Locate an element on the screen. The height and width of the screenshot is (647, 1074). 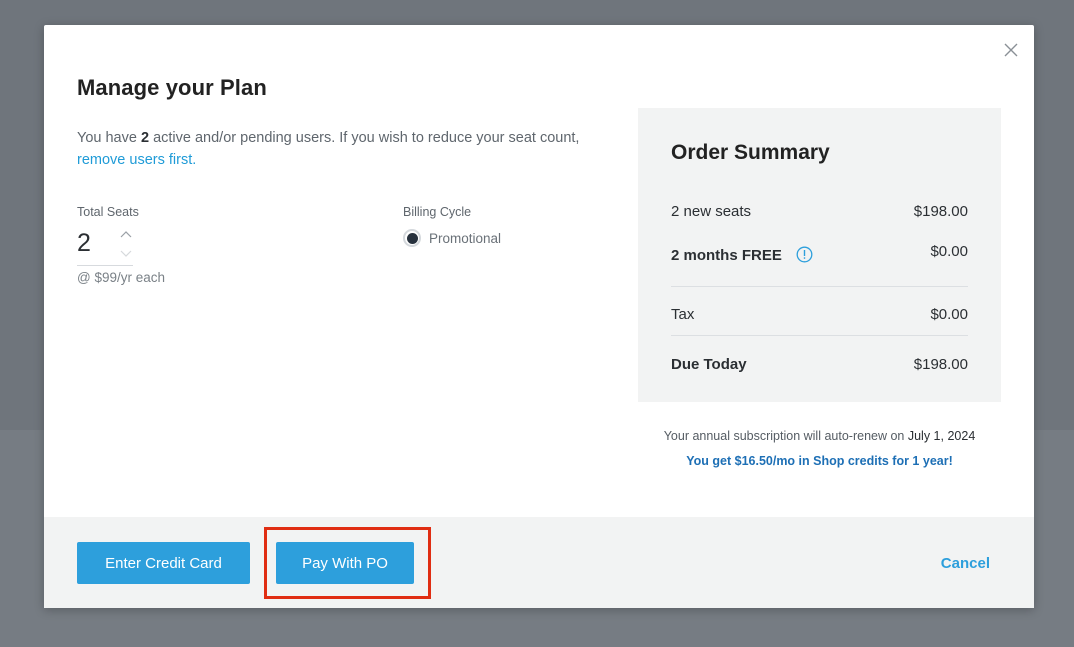
summary-label: Due Today is located at coordinates (709, 364).